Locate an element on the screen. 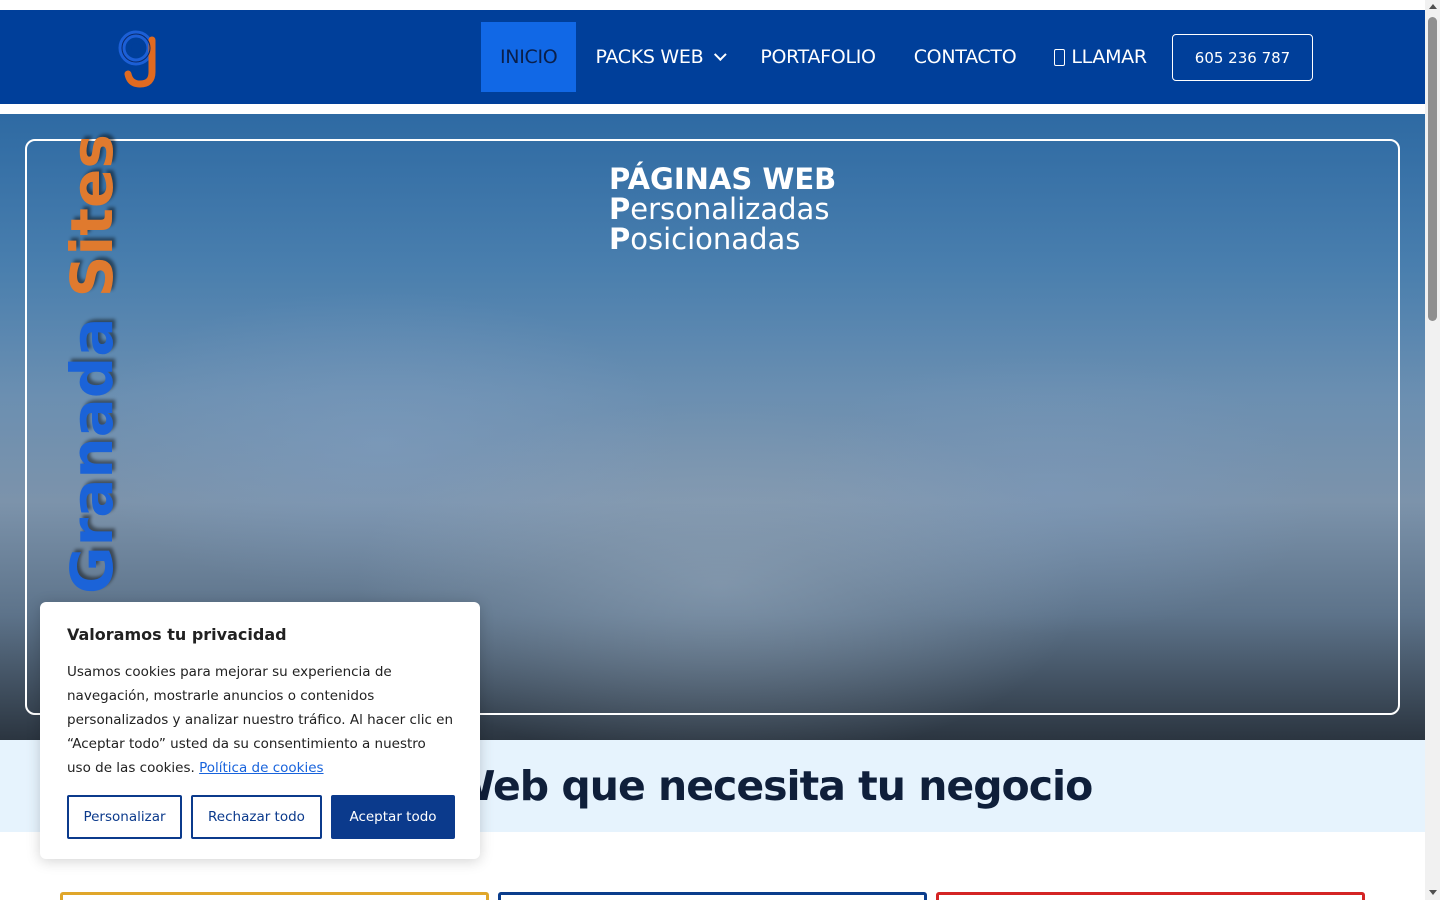 The height and width of the screenshot is (900, 1440). hero-line-3-cap: P is located at coordinates (620, 239).